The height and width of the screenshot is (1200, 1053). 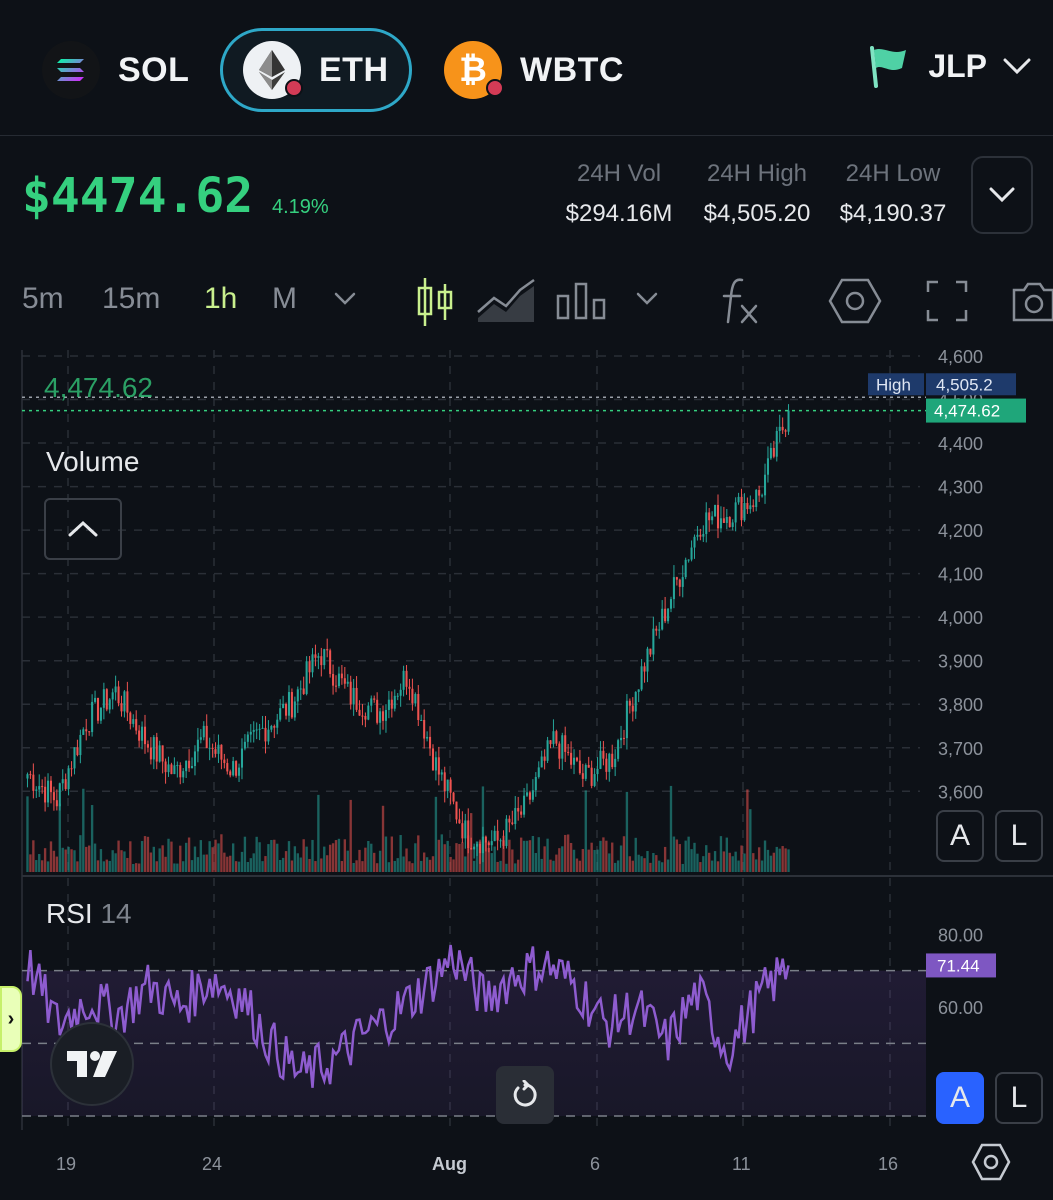 I want to click on expand-stats-button, so click(x=1002, y=195).